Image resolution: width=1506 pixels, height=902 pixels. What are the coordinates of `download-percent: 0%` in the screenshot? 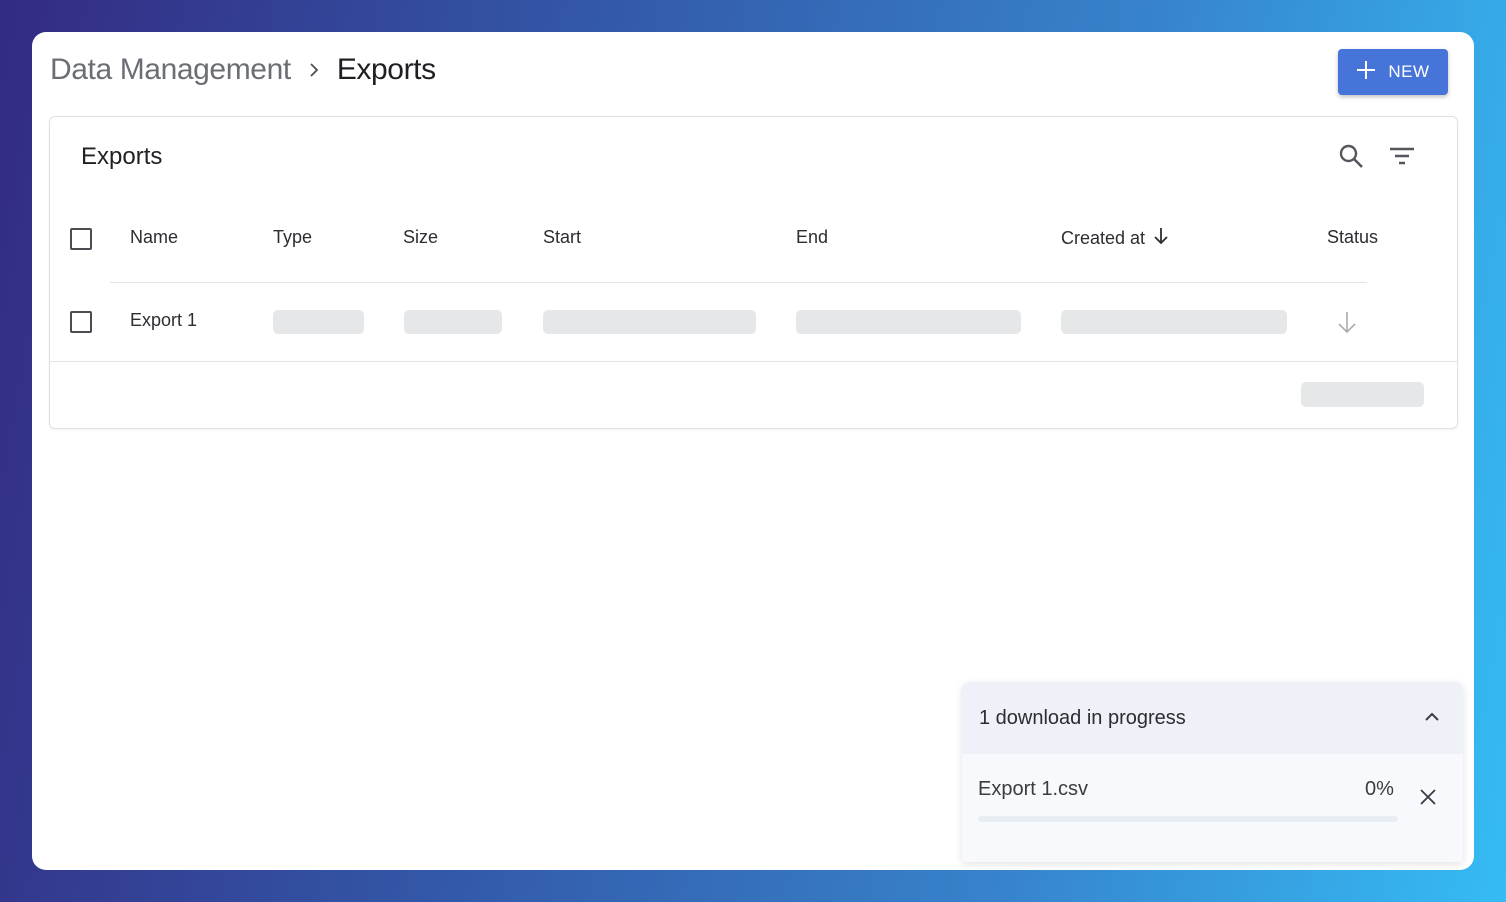 It's located at (1379, 789).